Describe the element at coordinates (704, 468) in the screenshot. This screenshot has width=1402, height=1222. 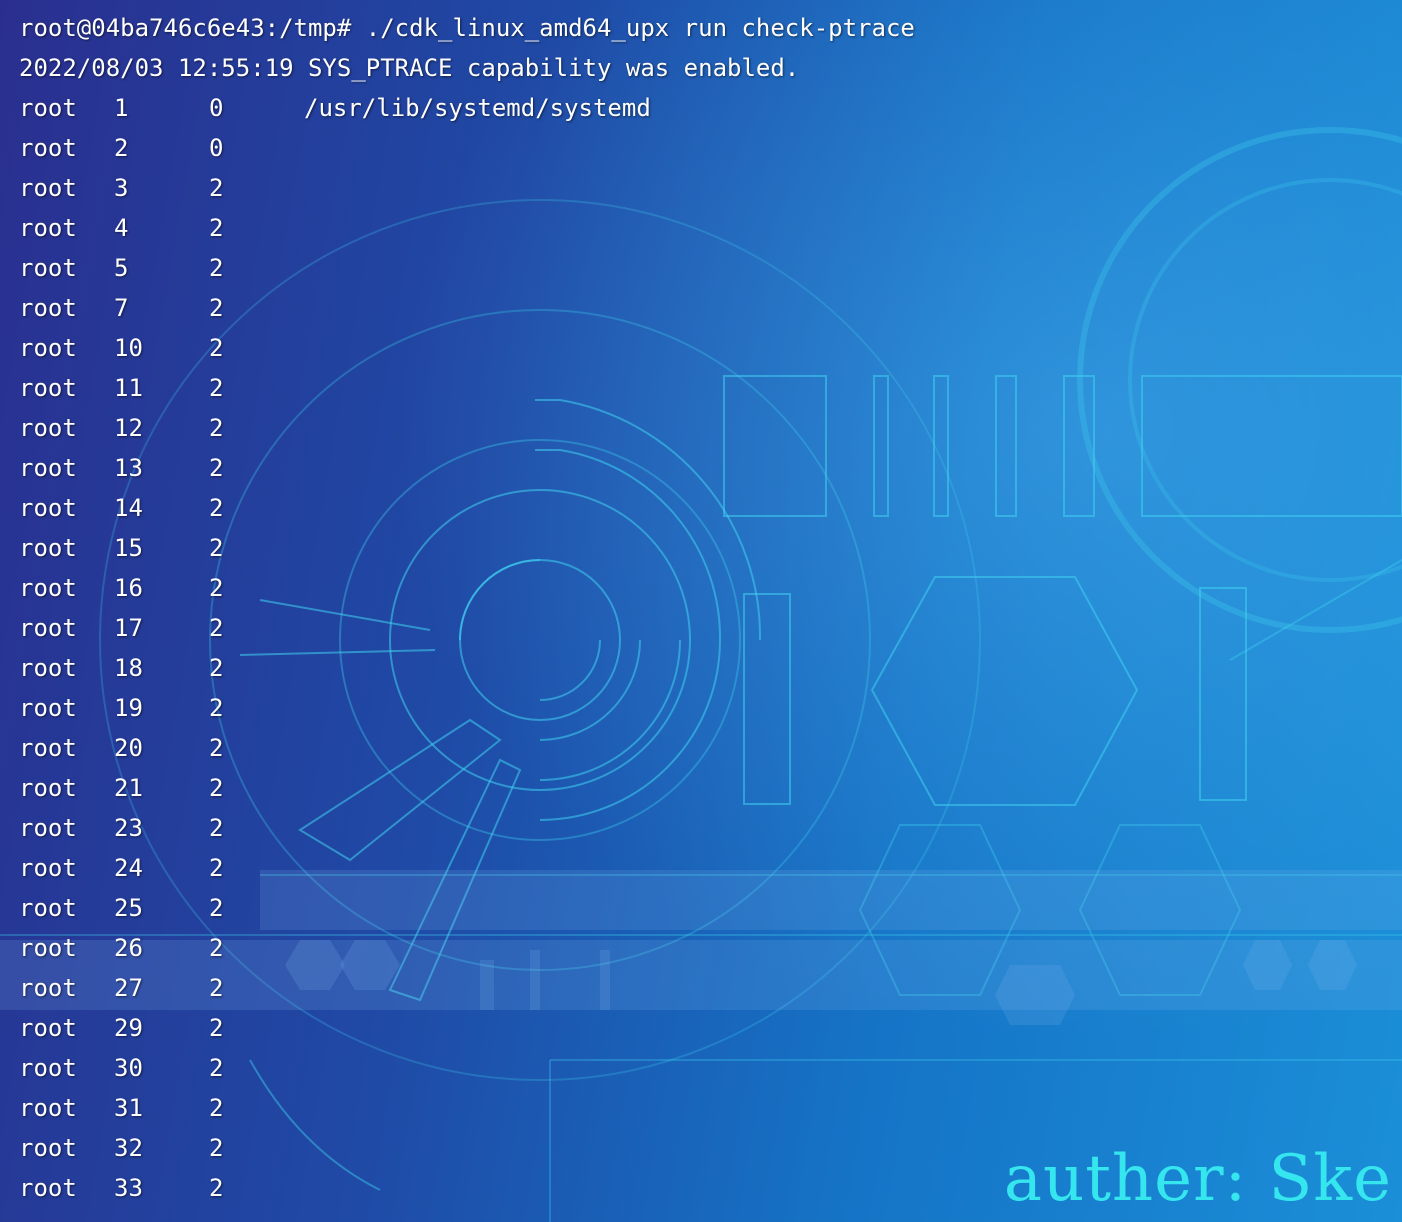
I see `process-row: root 13 2` at that location.